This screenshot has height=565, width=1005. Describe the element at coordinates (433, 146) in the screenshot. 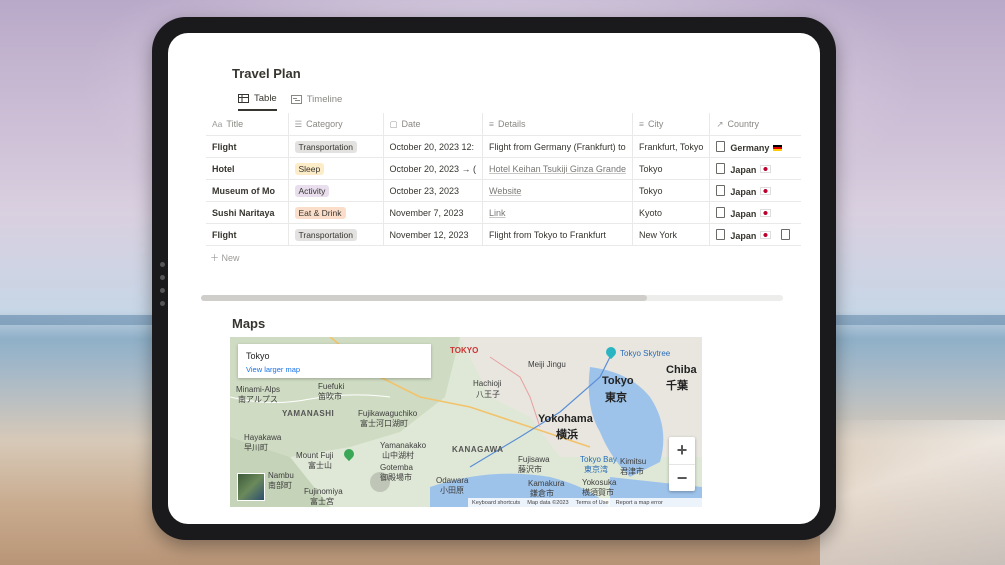

I see `cell-date: October 20, 2023 12:` at that location.